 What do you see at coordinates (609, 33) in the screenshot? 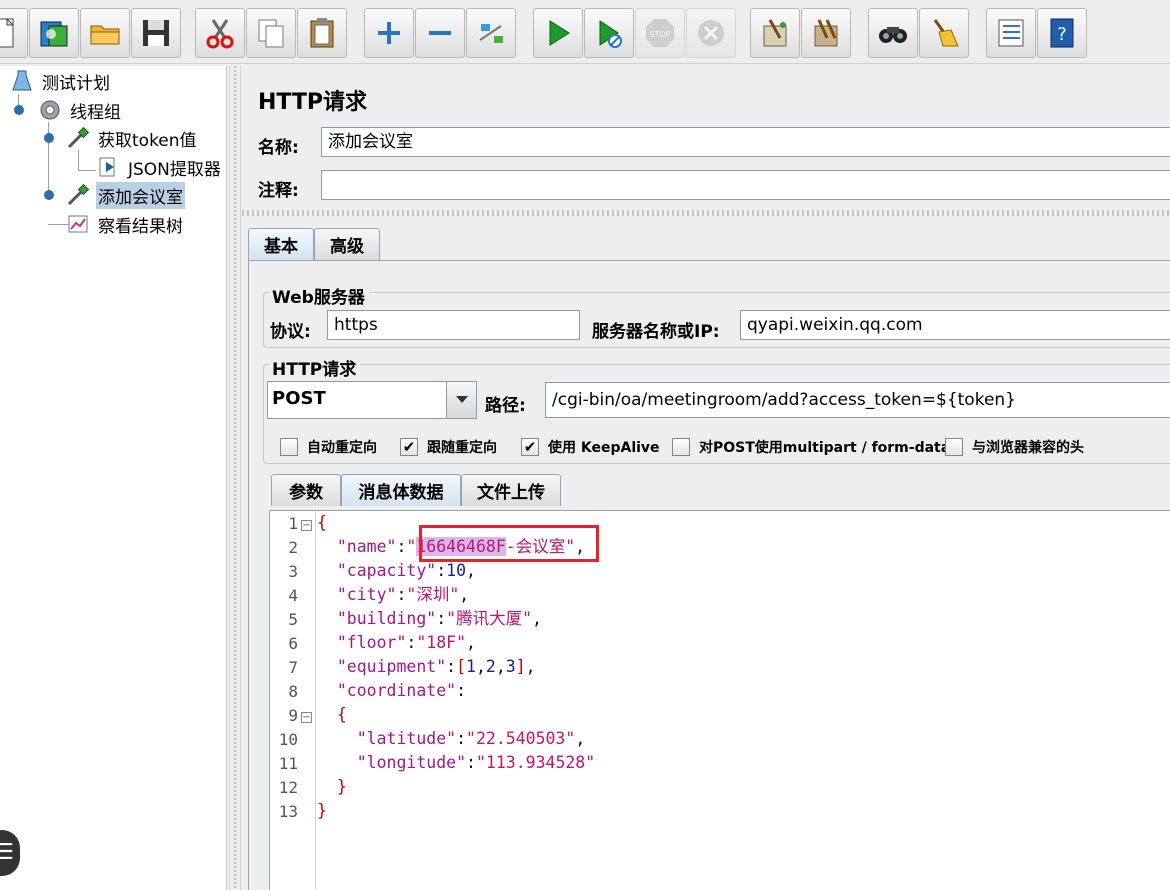
I see `start-no-pause-button` at bounding box center [609, 33].